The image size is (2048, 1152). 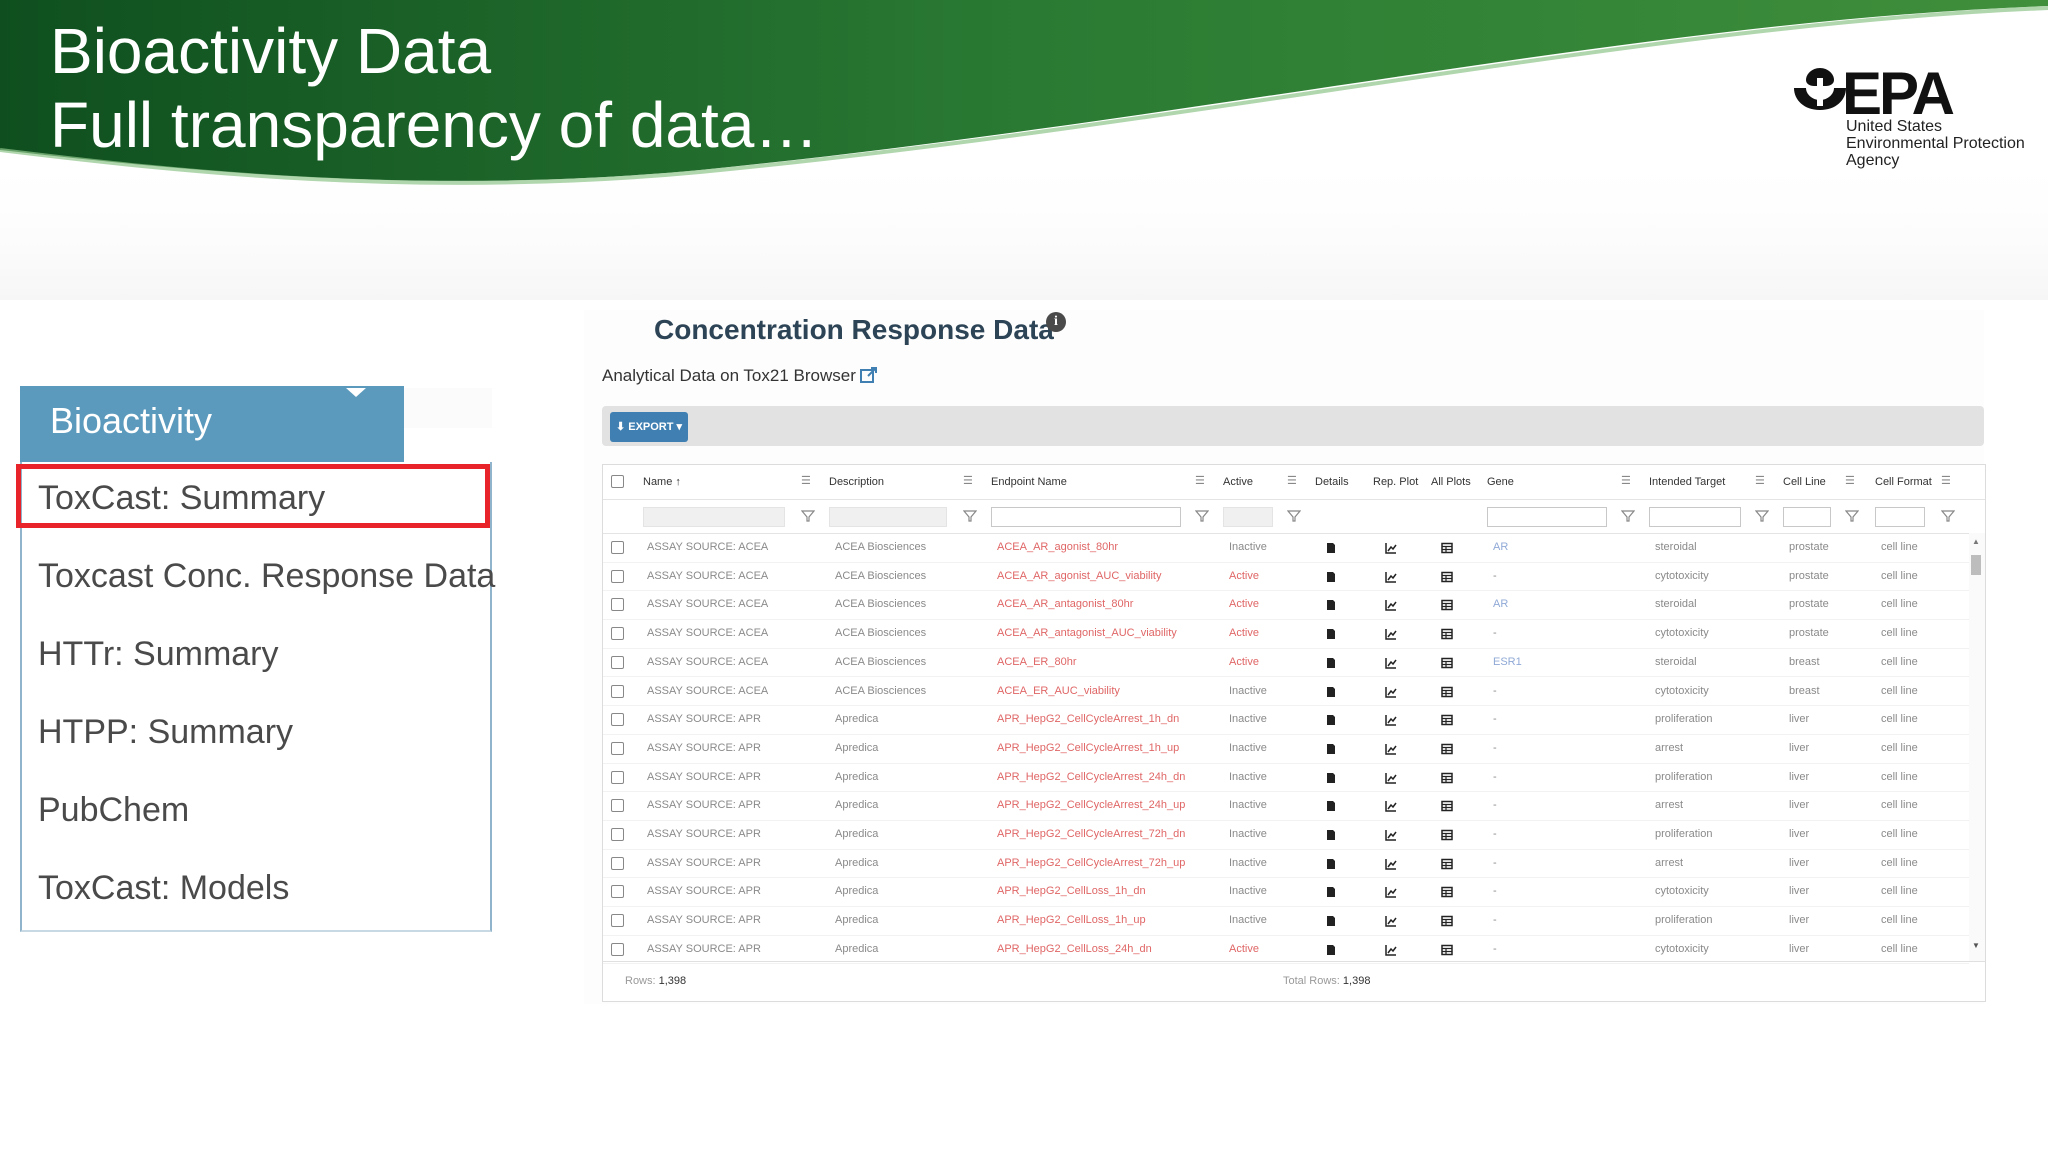 What do you see at coordinates (1065, 604) in the screenshot?
I see `cell-endpoint-link: ACEA_AR_antagonist_80hr` at bounding box center [1065, 604].